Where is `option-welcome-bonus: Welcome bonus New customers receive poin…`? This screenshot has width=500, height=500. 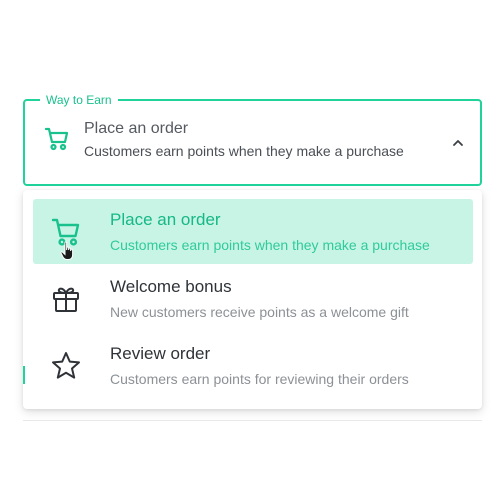 option-welcome-bonus: Welcome bonus New customers receive poin… is located at coordinates (253, 298).